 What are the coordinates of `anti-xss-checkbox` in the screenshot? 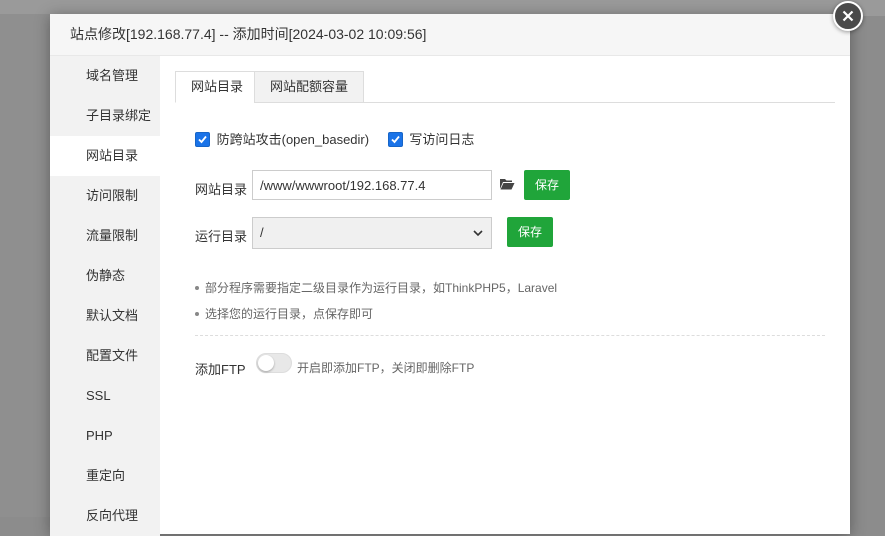 It's located at (202, 140).